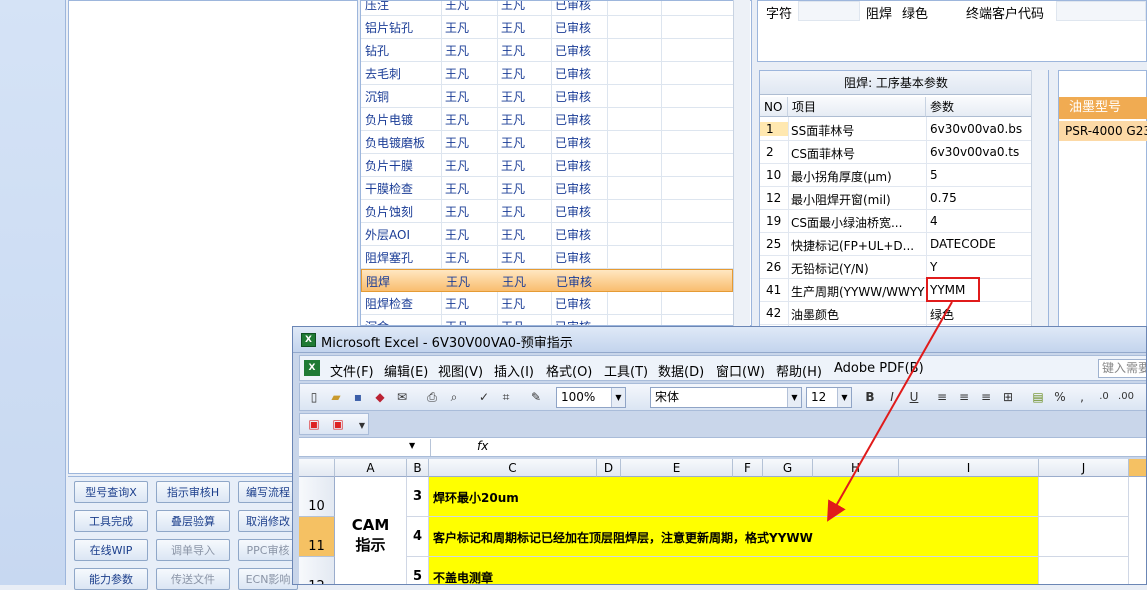  I want to click on currency-icon: ▤, so click(1038, 397).